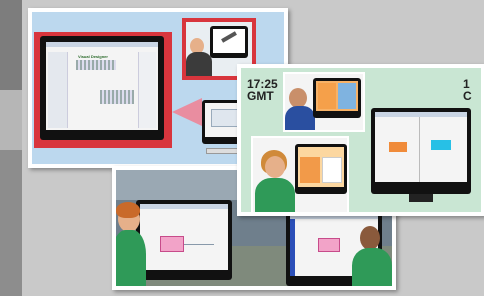 The width and height of the screenshot is (484, 296). I want to click on blue-sidebar, so click(292, 247).